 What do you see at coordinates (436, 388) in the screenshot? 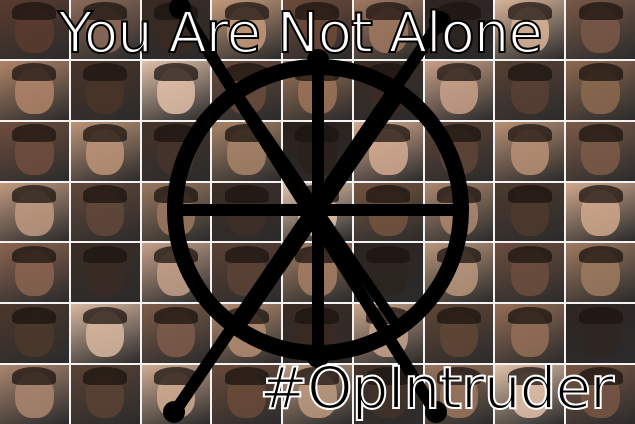
I see `hashtag: #OpIntruder` at bounding box center [436, 388].